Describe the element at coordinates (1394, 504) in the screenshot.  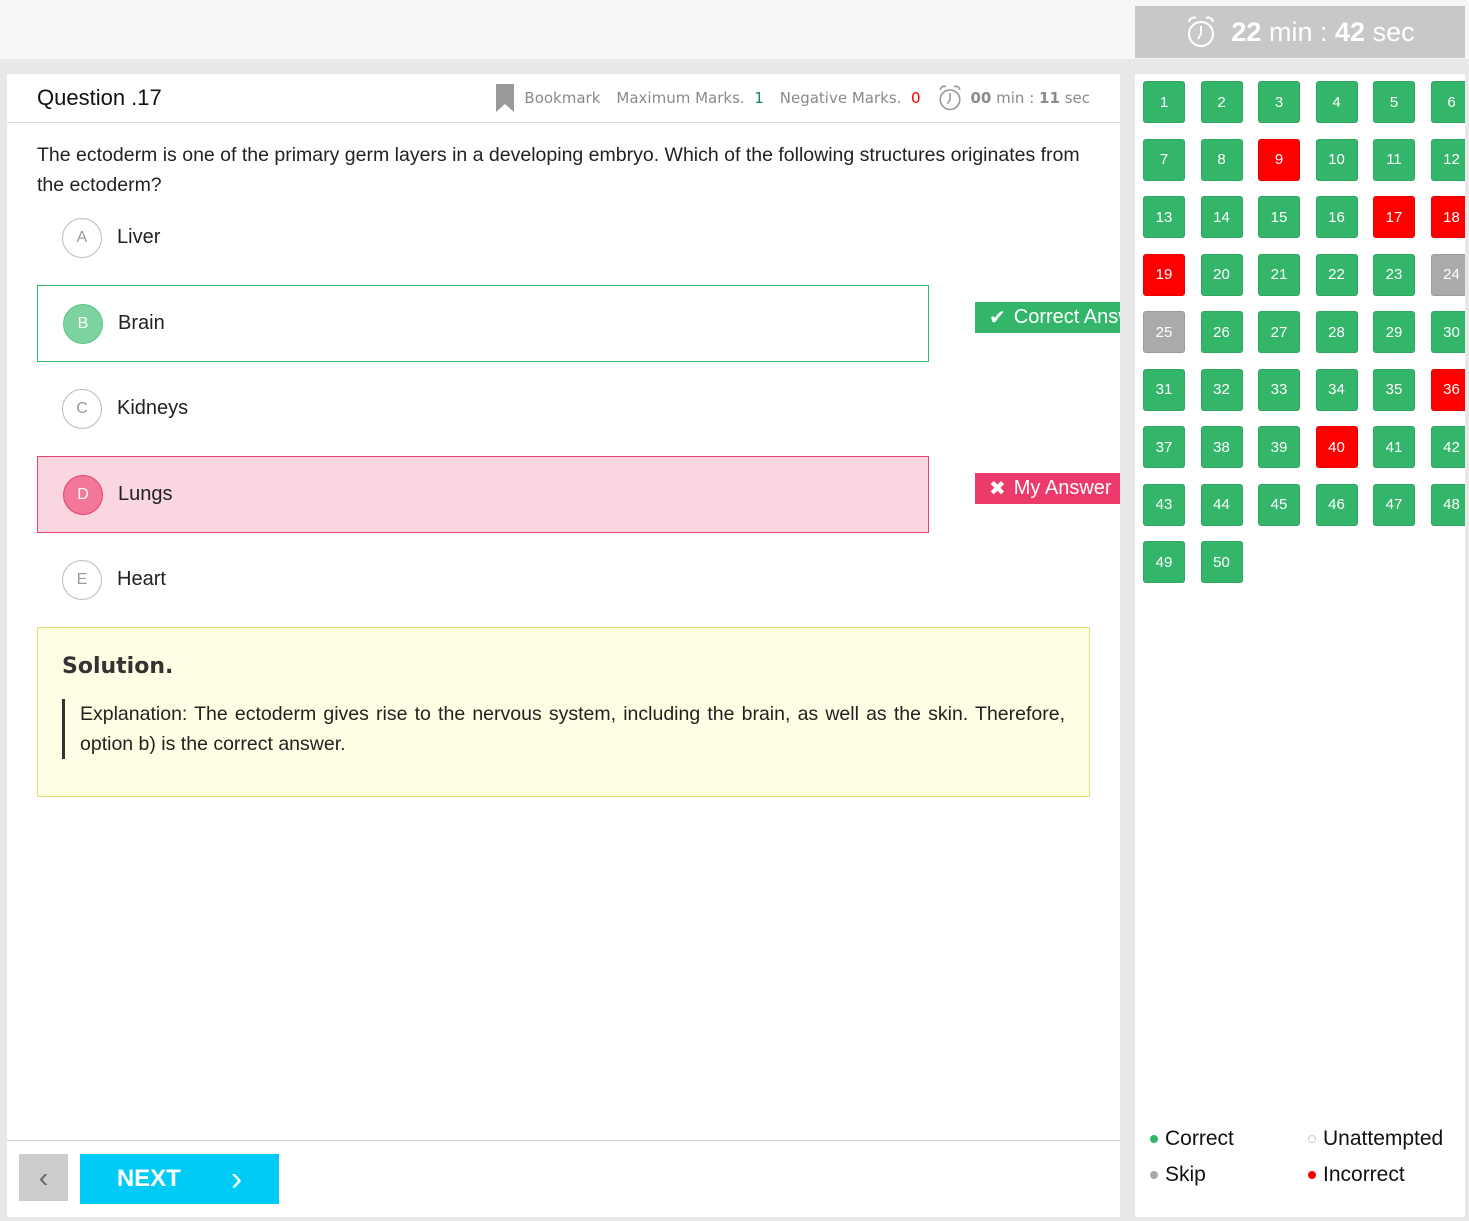
I see `palette-question-47: 47` at that location.